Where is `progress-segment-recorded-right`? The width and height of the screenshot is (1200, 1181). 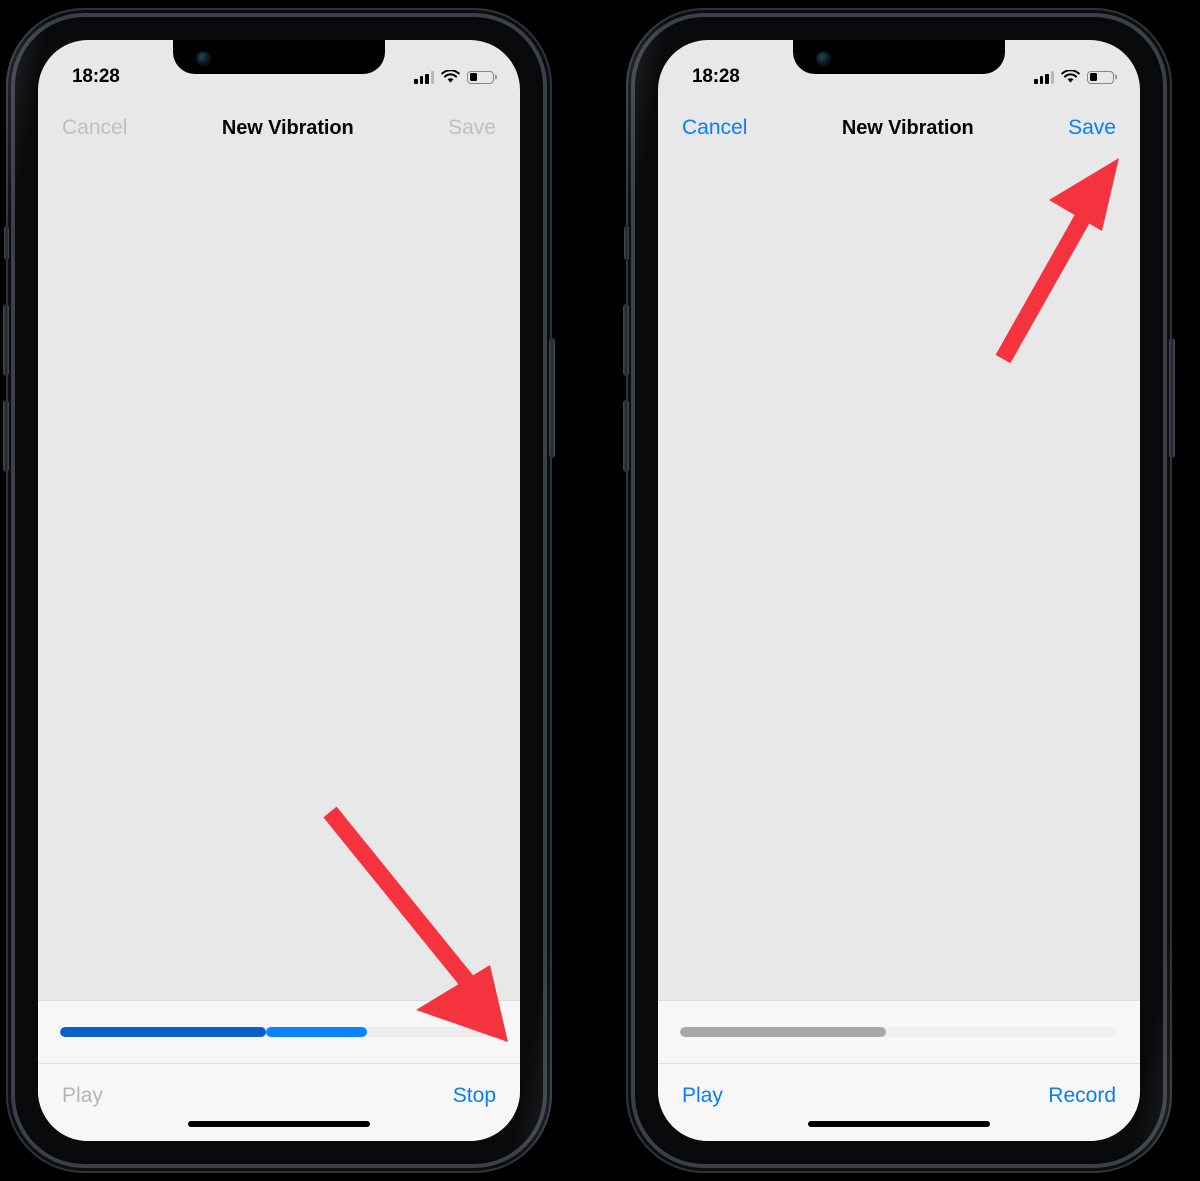
progress-segment-recorded-right is located at coordinates (783, 1032).